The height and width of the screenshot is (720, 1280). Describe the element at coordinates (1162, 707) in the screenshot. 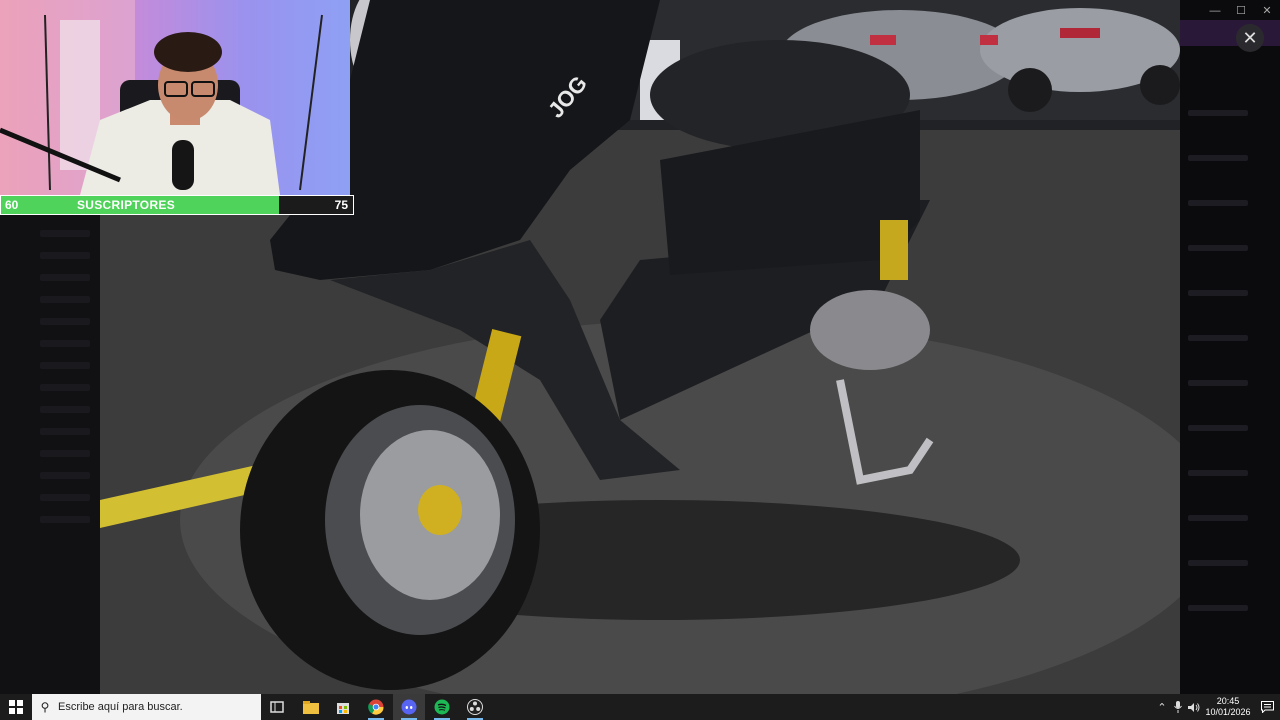

I see `chevron-up-icon: ⌃` at that location.